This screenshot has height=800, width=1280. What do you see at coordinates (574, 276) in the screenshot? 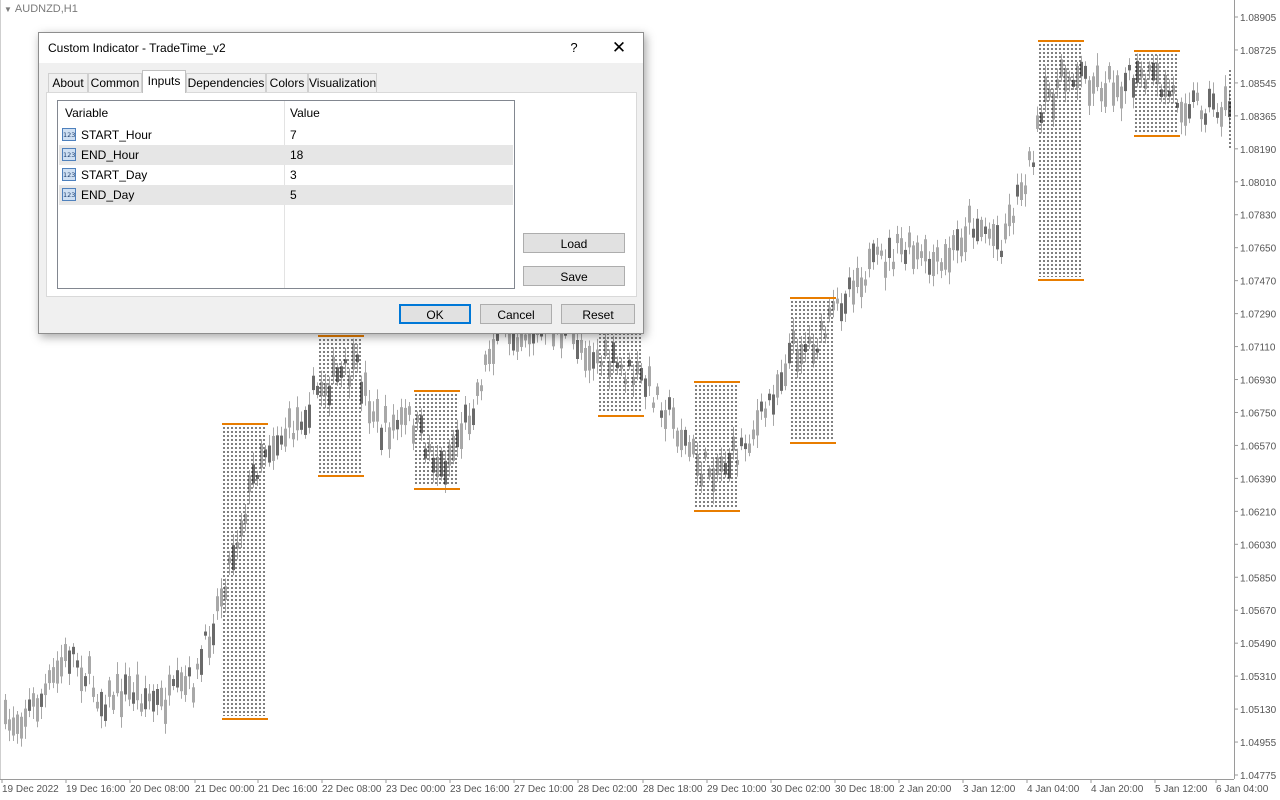
I see `save-button: Save` at bounding box center [574, 276].